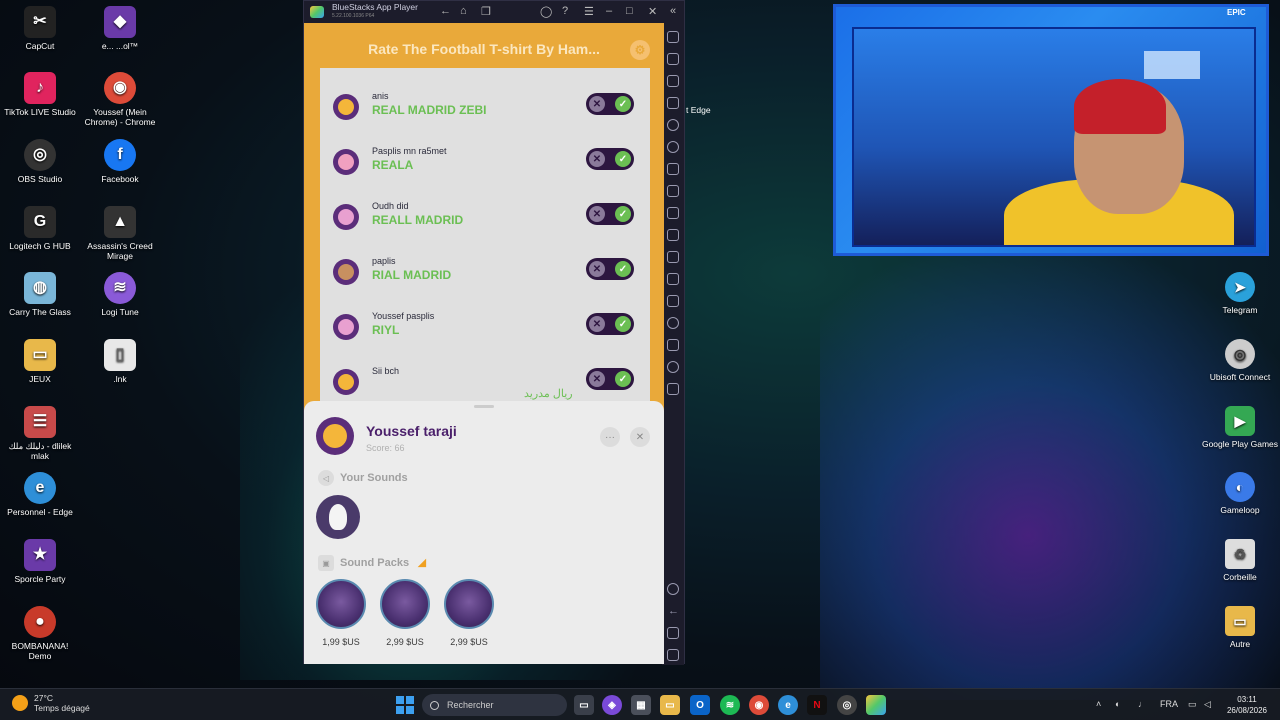 This screenshot has width=1280, height=720. Describe the element at coordinates (40, 288) in the screenshot. I see `carry-glass-icon: ◍` at that location.